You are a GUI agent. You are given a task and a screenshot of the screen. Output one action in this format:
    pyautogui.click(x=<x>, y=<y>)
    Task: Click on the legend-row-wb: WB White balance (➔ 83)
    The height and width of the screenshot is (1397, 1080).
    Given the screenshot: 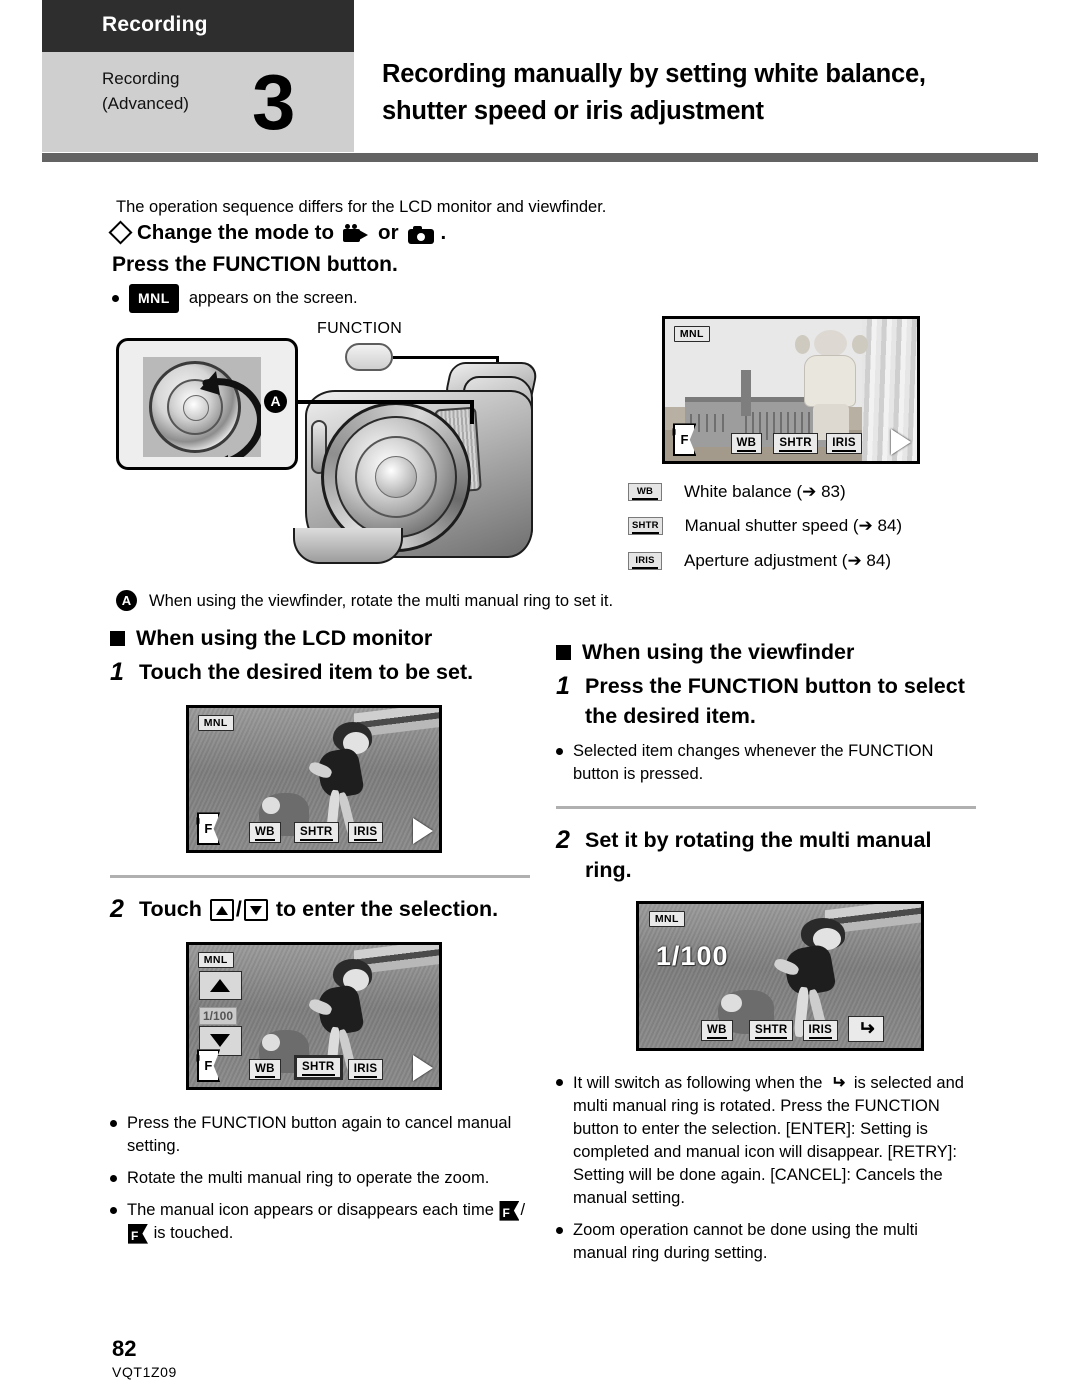 What is the action you would take?
    pyautogui.click(x=737, y=492)
    